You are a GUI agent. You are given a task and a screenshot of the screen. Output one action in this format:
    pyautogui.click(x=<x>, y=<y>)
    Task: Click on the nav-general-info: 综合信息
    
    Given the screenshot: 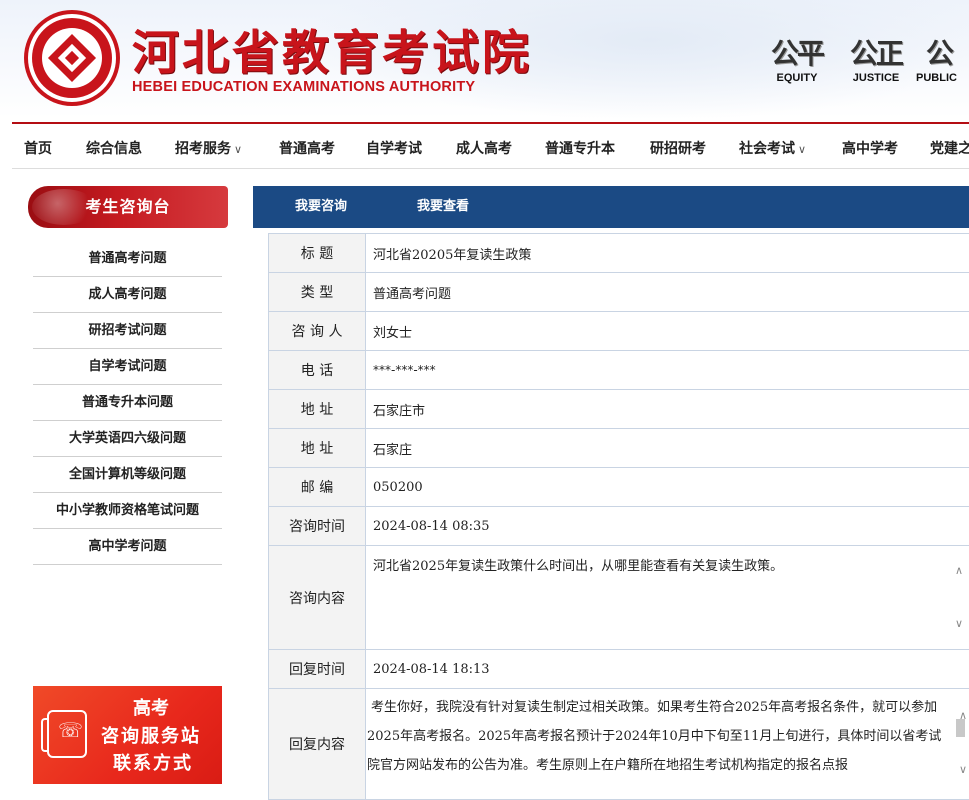 What is the action you would take?
    pyautogui.click(x=114, y=148)
    